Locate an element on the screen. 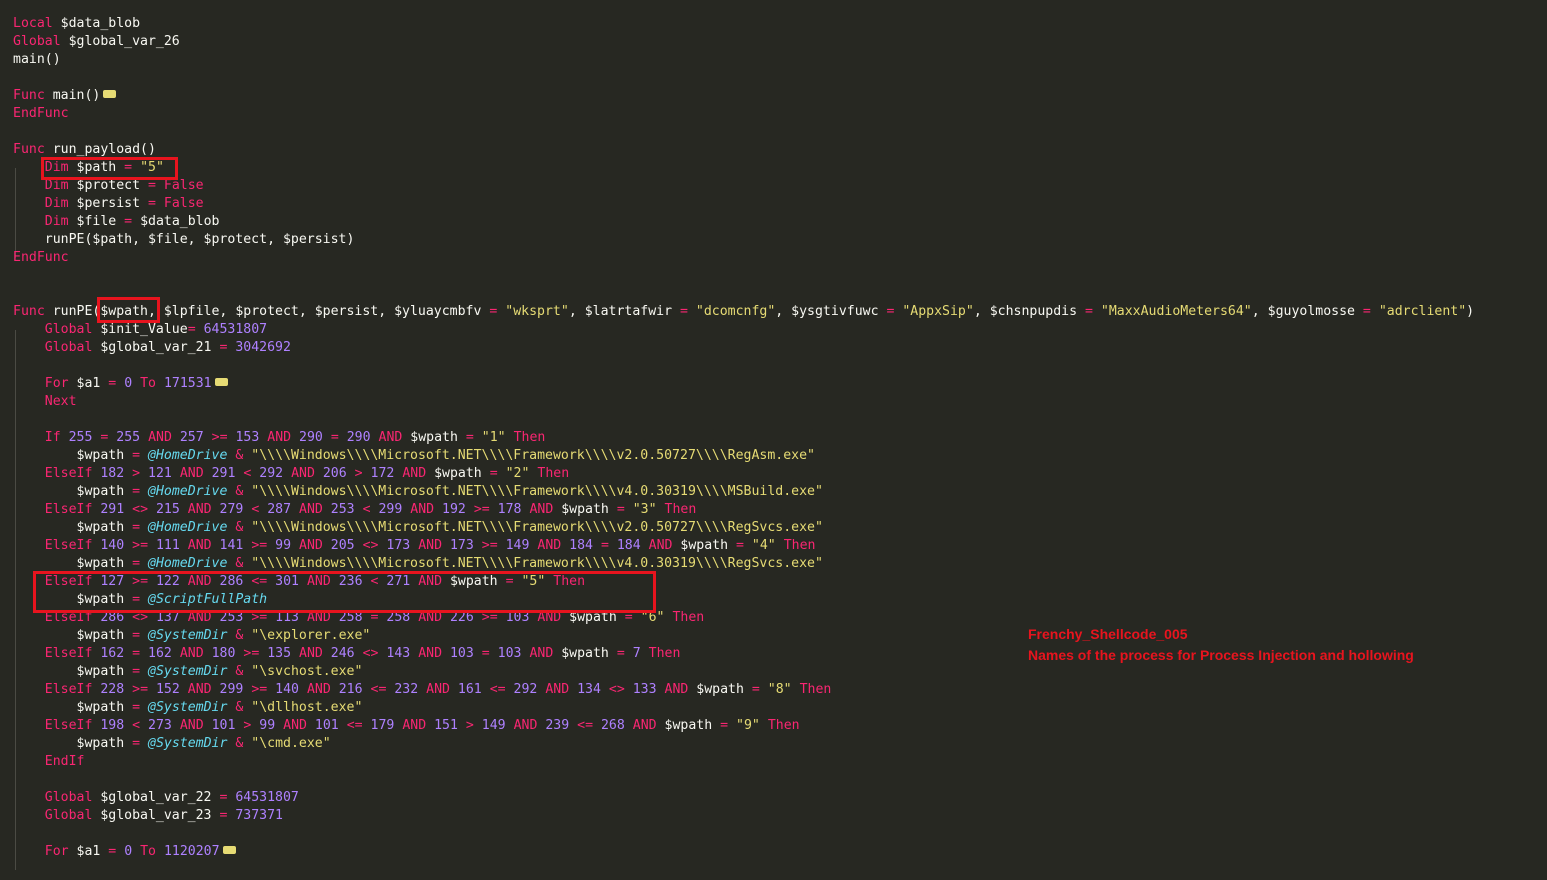  code-line-5: Func main() is located at coordinates (65, 96).